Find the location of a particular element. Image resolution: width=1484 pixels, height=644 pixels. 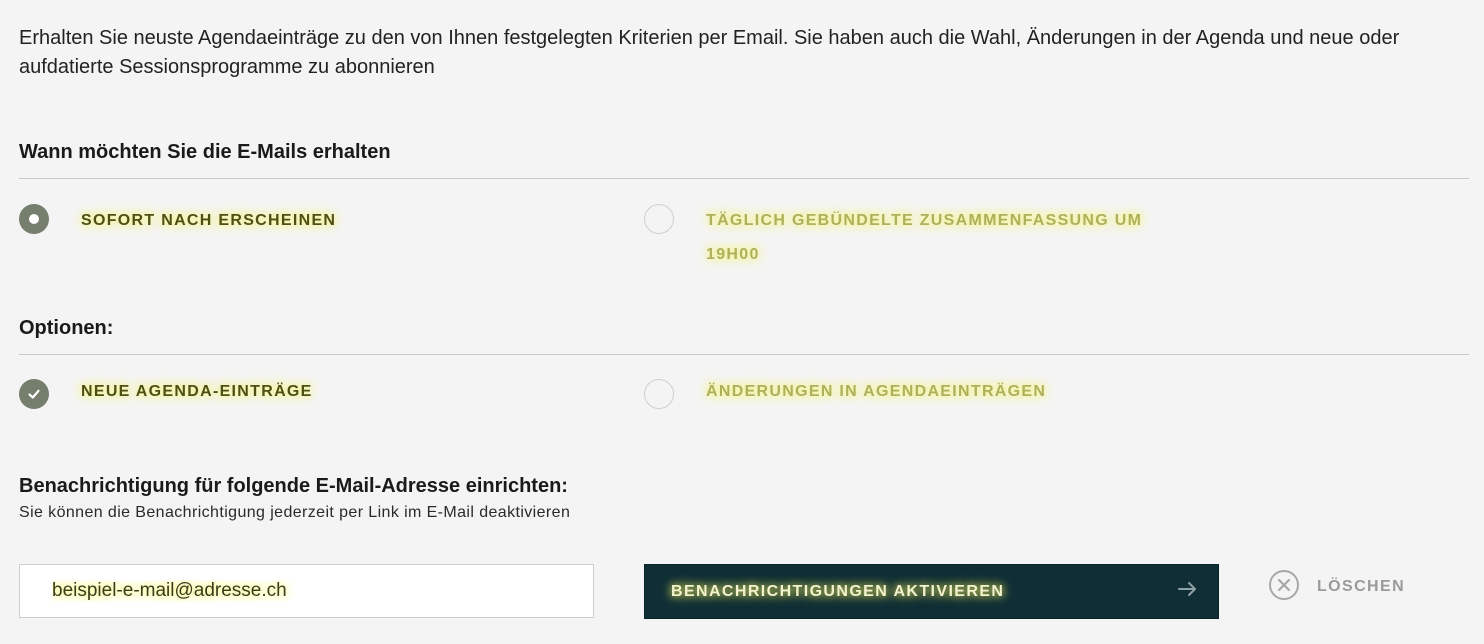

activate-notifications-button: BENACHRICHTIGUNGEN AKTIVIEREN is located at coordinates (931, 591).